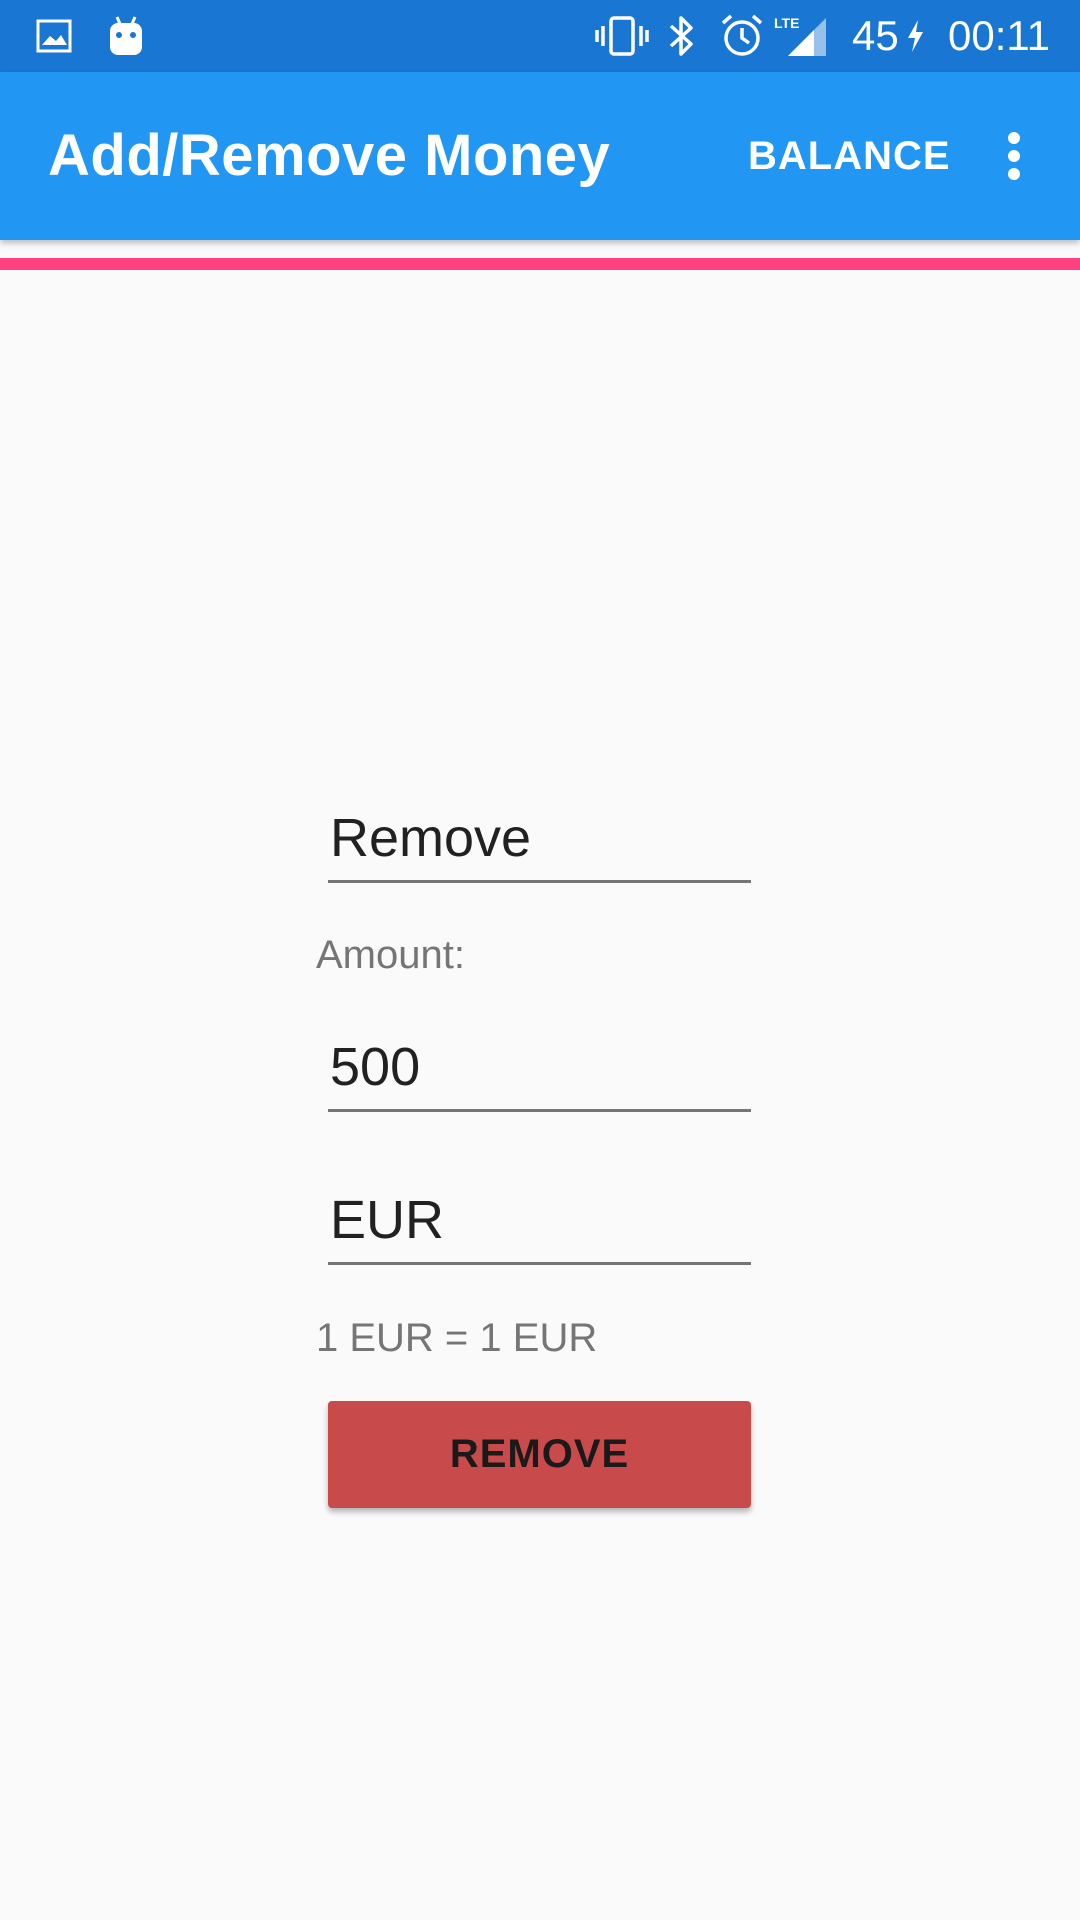 Image resolution: width=1080 pixels, height=1920 pixels. Describe the element at coordinates (375, 1067) in the screenshot. I see `amount-value: 500` at that location.